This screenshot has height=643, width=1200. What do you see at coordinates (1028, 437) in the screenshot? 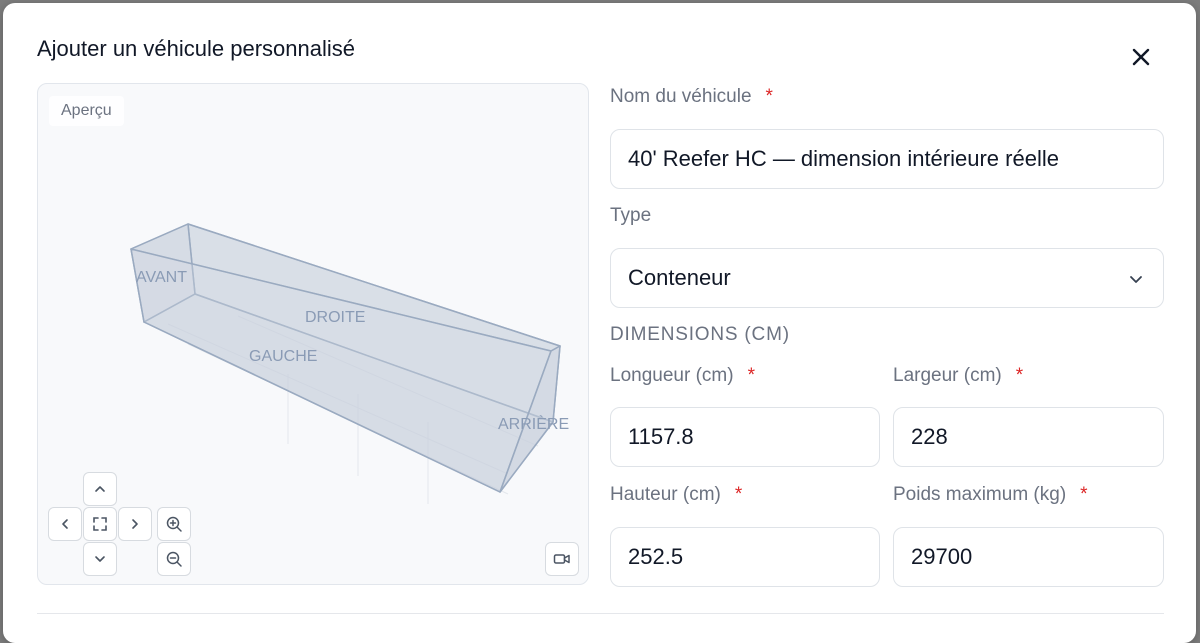
I see `width-input: 228` at bounding box center [1028, 437].